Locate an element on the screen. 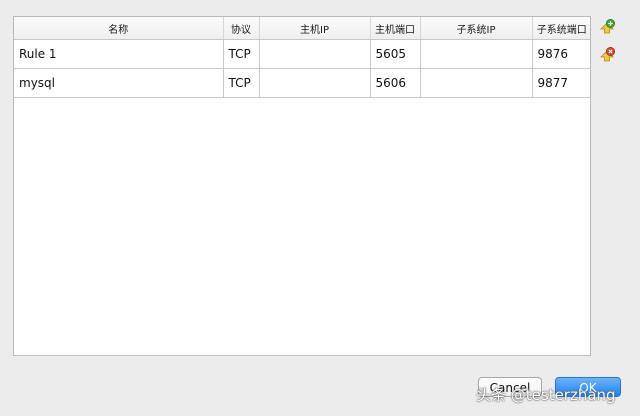  cell-host-port: 5606 is located at coordinates (395, 83).